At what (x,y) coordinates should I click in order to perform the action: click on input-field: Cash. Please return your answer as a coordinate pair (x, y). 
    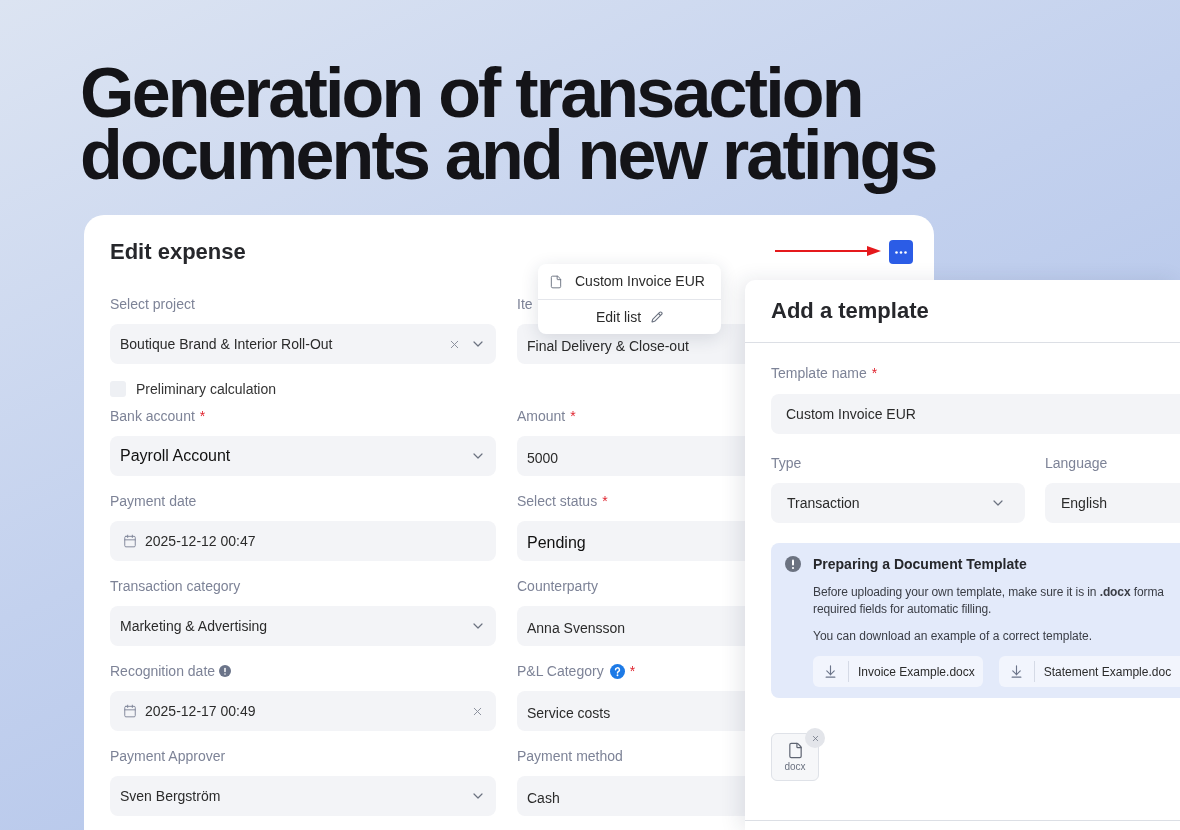
    Looking at the image, I should click on (631, 796).